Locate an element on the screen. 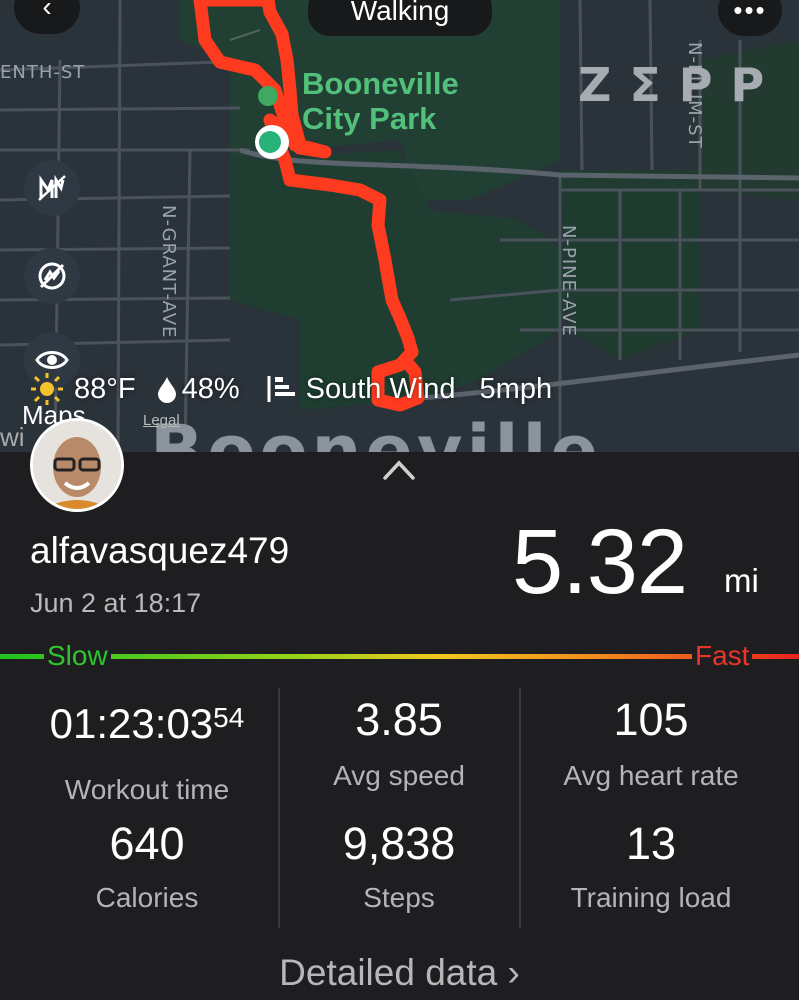 The height and width of the screenshot is (1000, 799). street-label-grant: N-GRANT-AVE is located at coordinates (168, 272).